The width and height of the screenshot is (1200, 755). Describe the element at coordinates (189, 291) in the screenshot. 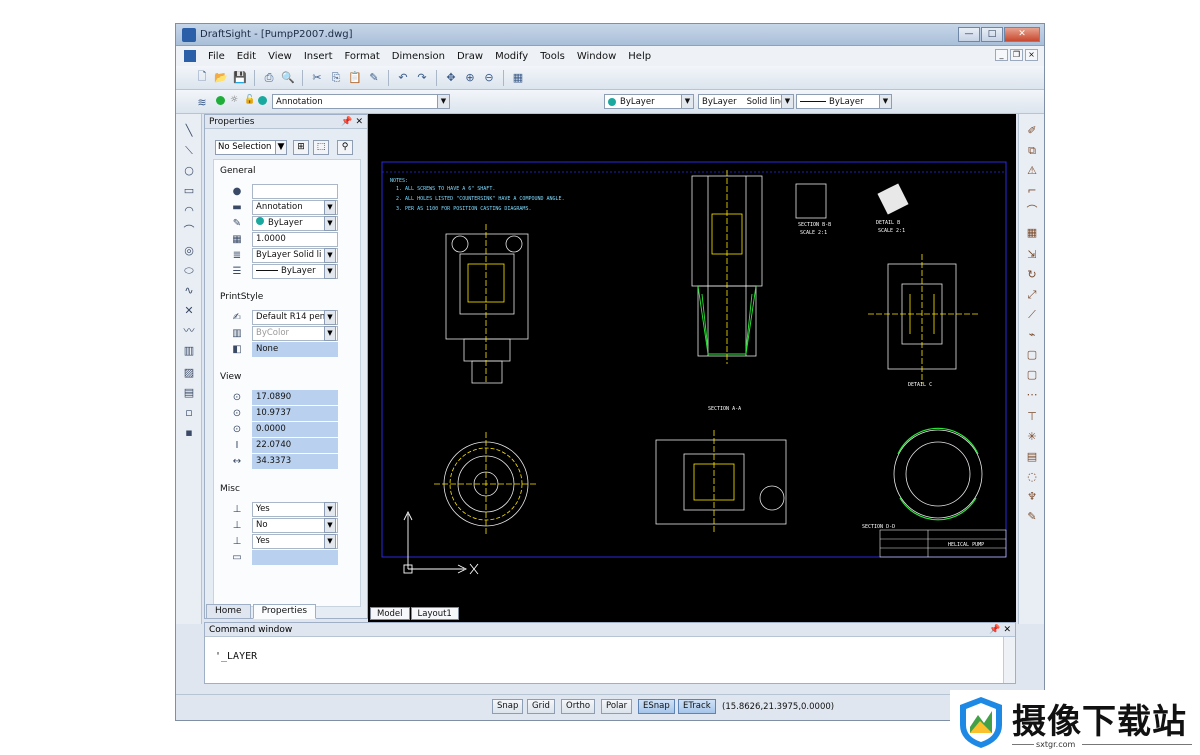

I see `spline-icon: ∿` at that location.